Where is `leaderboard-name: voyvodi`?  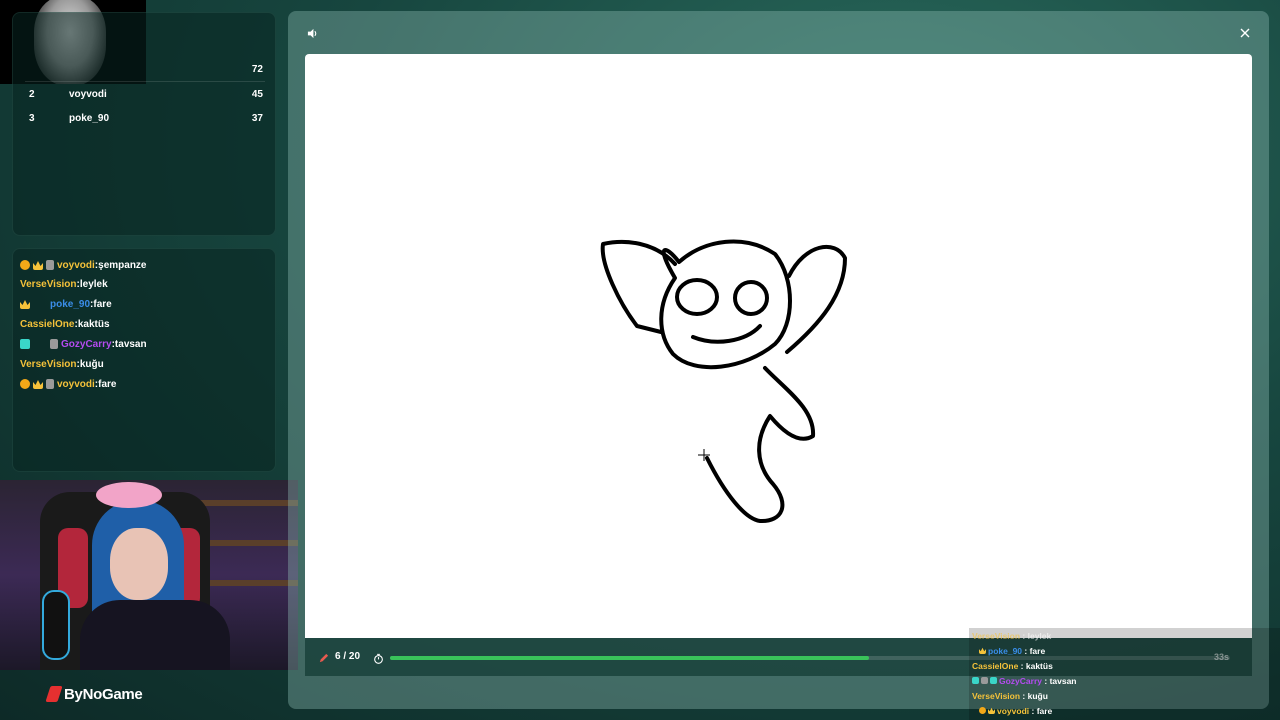
leaderboard-name: voyvodi is located at coordinates (88, 94).